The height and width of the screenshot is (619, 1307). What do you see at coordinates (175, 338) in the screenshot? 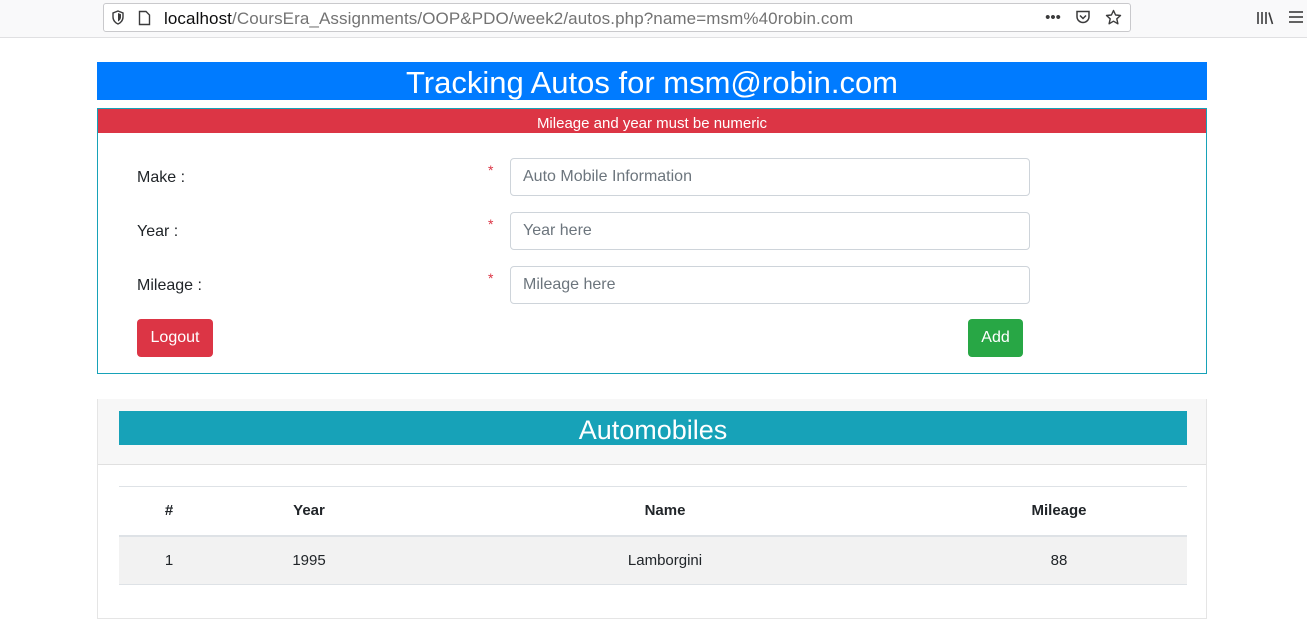
I see `logout-button: Logout` at bounding box center [175, 338].